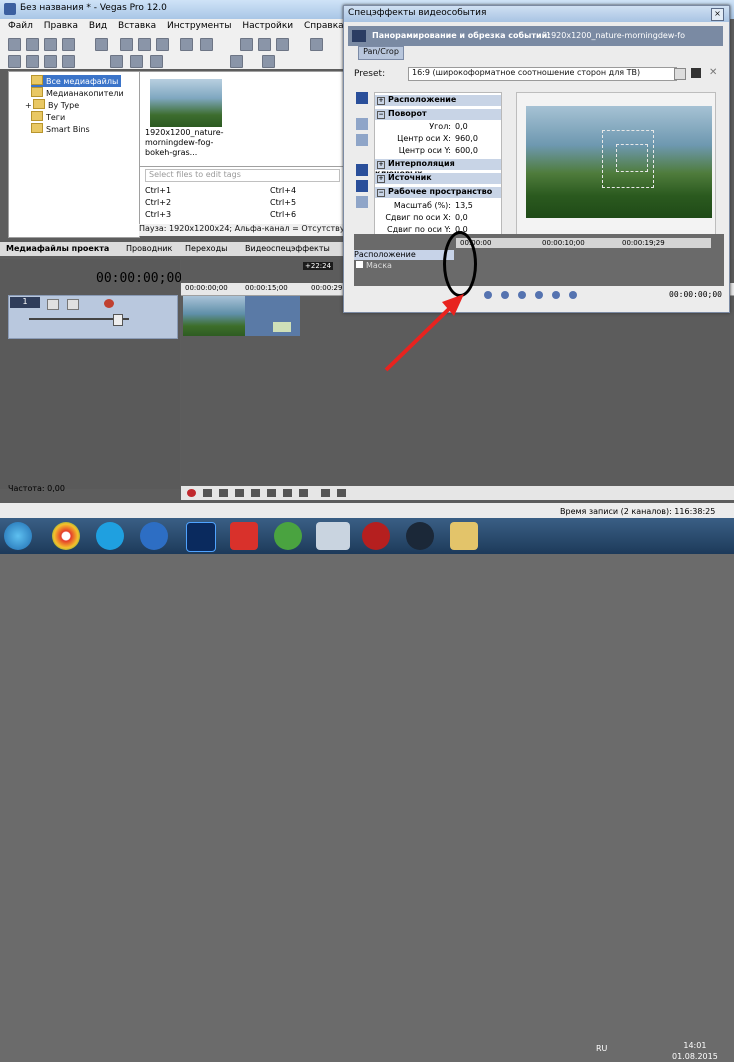 Image resolution: width=734 pixels, height=1062 pixels. Describe the element at coordinates (77, 93) in the screenshot. I see `tree-item-media-storage: Медианакопители` at that location.